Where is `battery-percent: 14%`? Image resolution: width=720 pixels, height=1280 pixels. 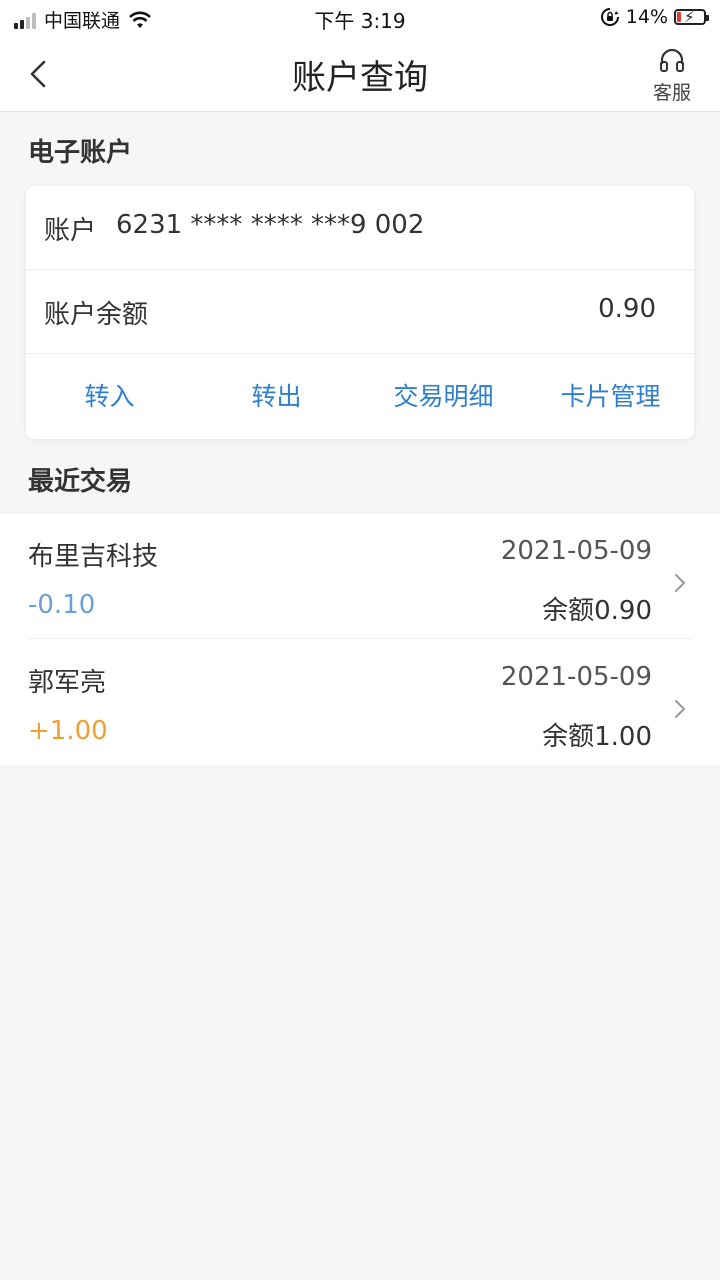
battery-percent: 14% is located at coordinates (646, 17).